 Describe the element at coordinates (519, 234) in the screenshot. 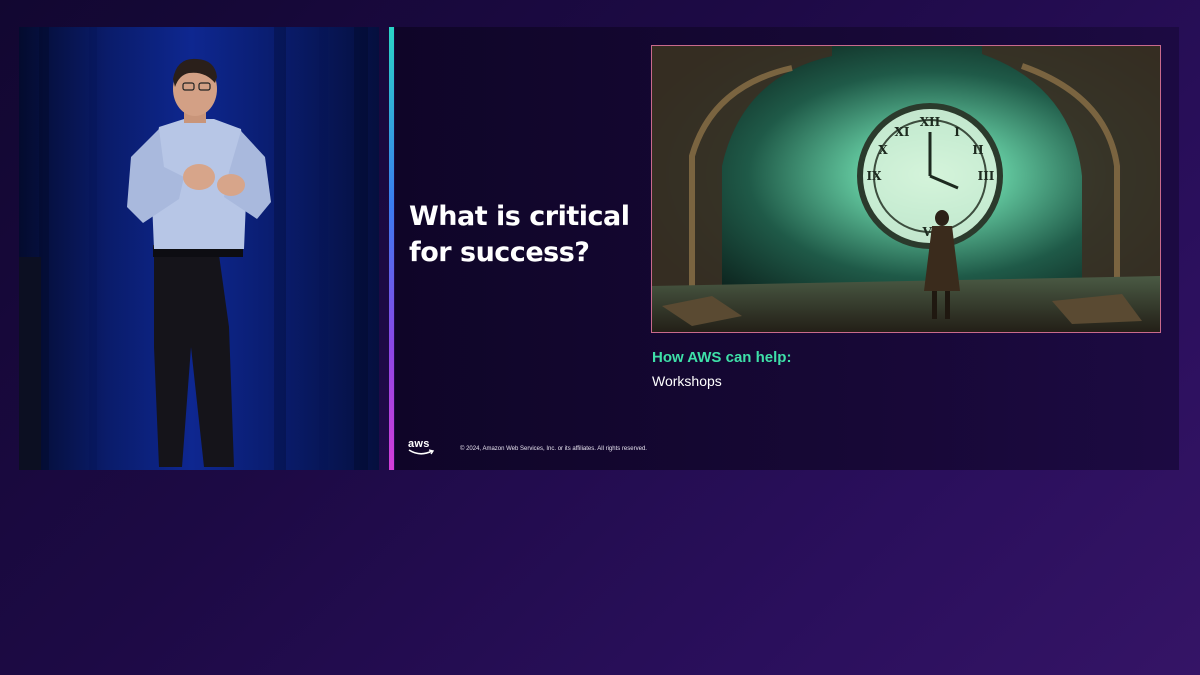

I see `slide-title: What is critical for success?` at that location.